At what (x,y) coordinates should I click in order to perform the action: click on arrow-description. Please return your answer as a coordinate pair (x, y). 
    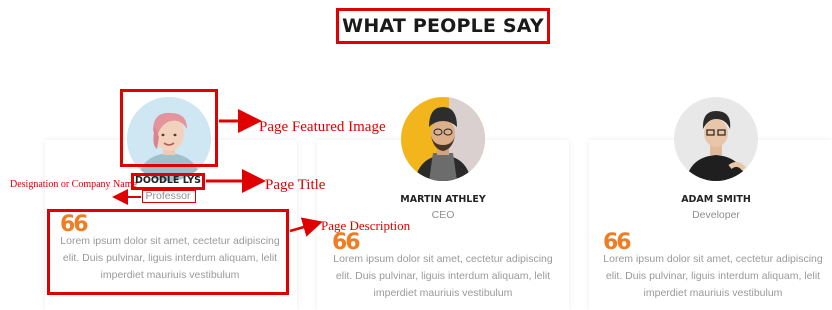
    Looking at the image, I should click on (306, 227).